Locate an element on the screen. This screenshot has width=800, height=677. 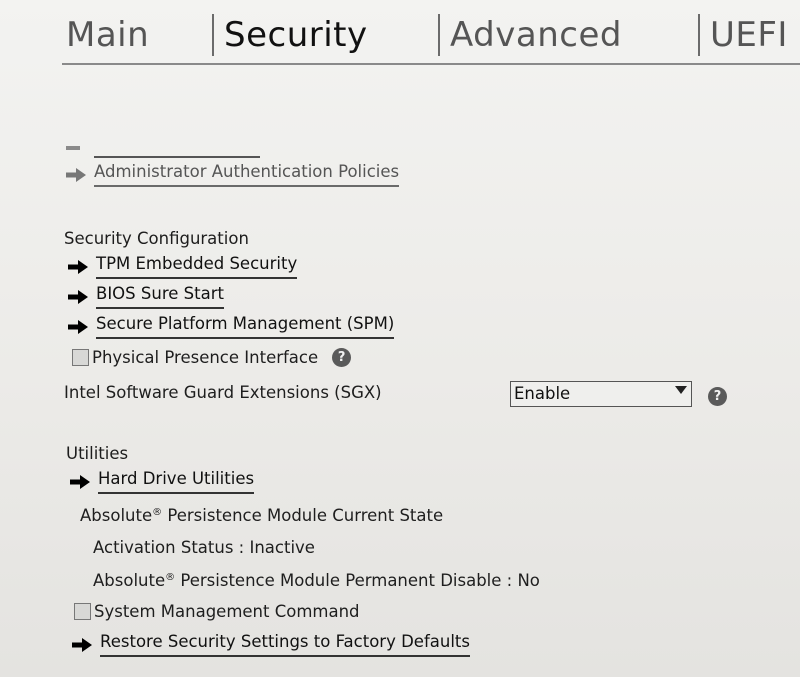
tab-main: Main is located at coordinates (107, 35).